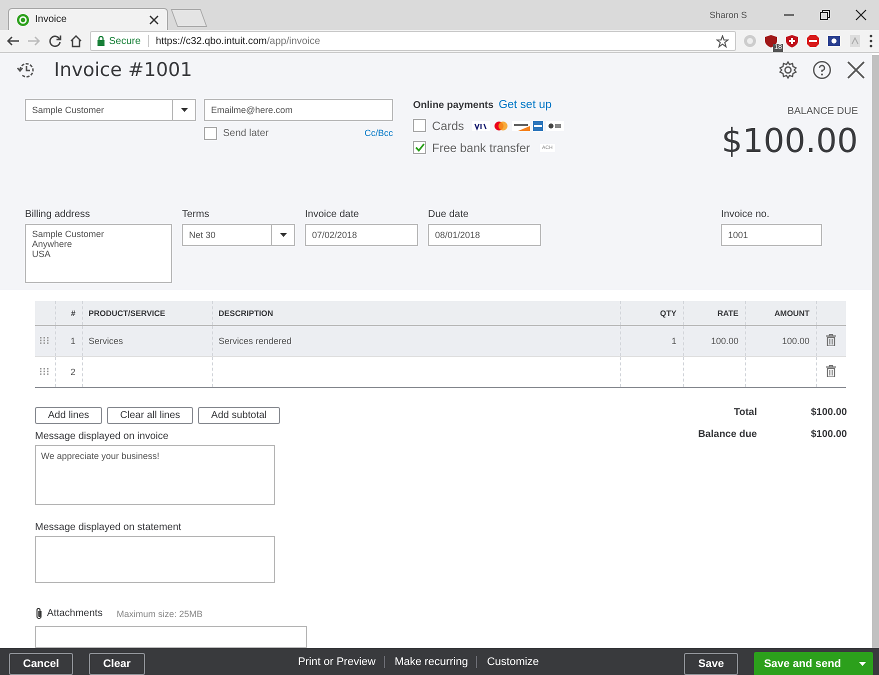 This screenshot has height=675, width=879. What do you see at coordinates (155, 475) in the screenshot?
I see `message-field: We appreciate your business!` at bounding box center [155, 475].